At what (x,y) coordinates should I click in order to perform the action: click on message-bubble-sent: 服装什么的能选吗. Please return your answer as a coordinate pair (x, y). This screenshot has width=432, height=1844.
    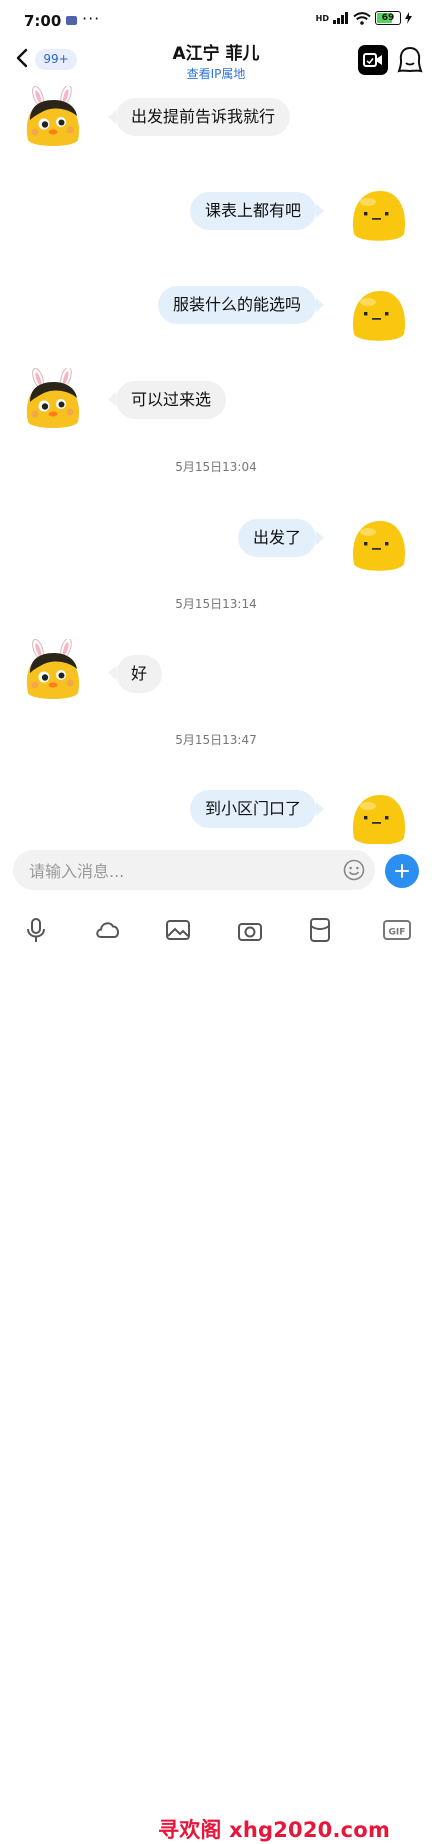
    Looking at the image, I should click on (236, 305).